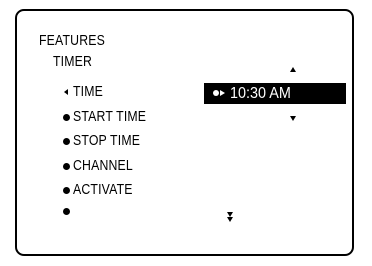 The width and height of the screenshot is (372, 266). What do you see at coordinates (103, 166) in the screenshot?
I see `menu-item-channel: CHANNEL` at bounding box center [103, 166].